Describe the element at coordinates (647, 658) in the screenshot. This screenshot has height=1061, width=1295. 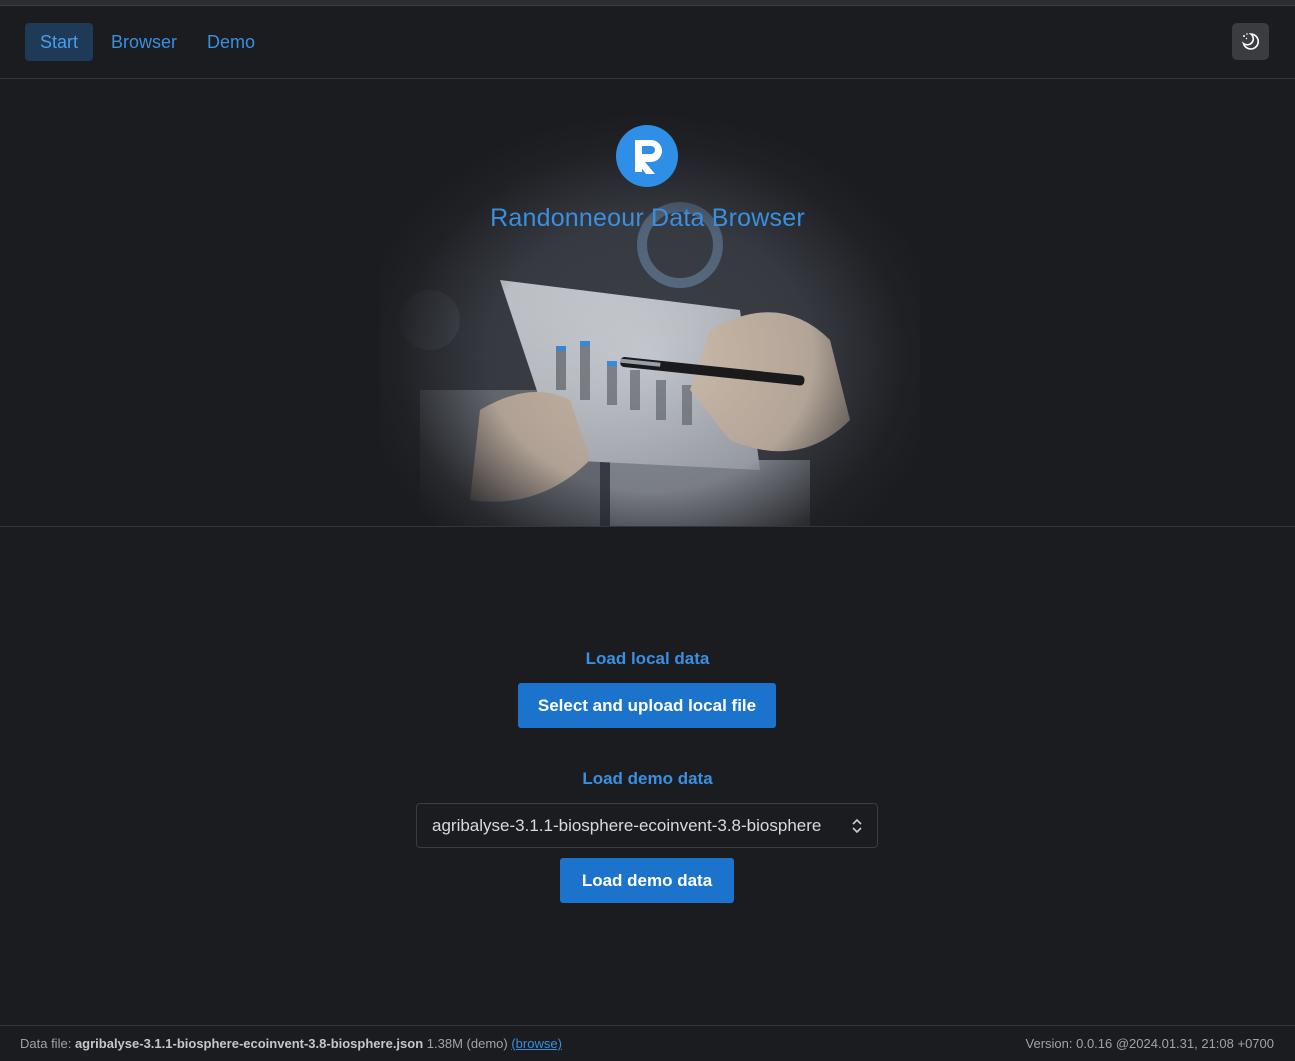
I see `local-data-heading: Load local data` at that location.